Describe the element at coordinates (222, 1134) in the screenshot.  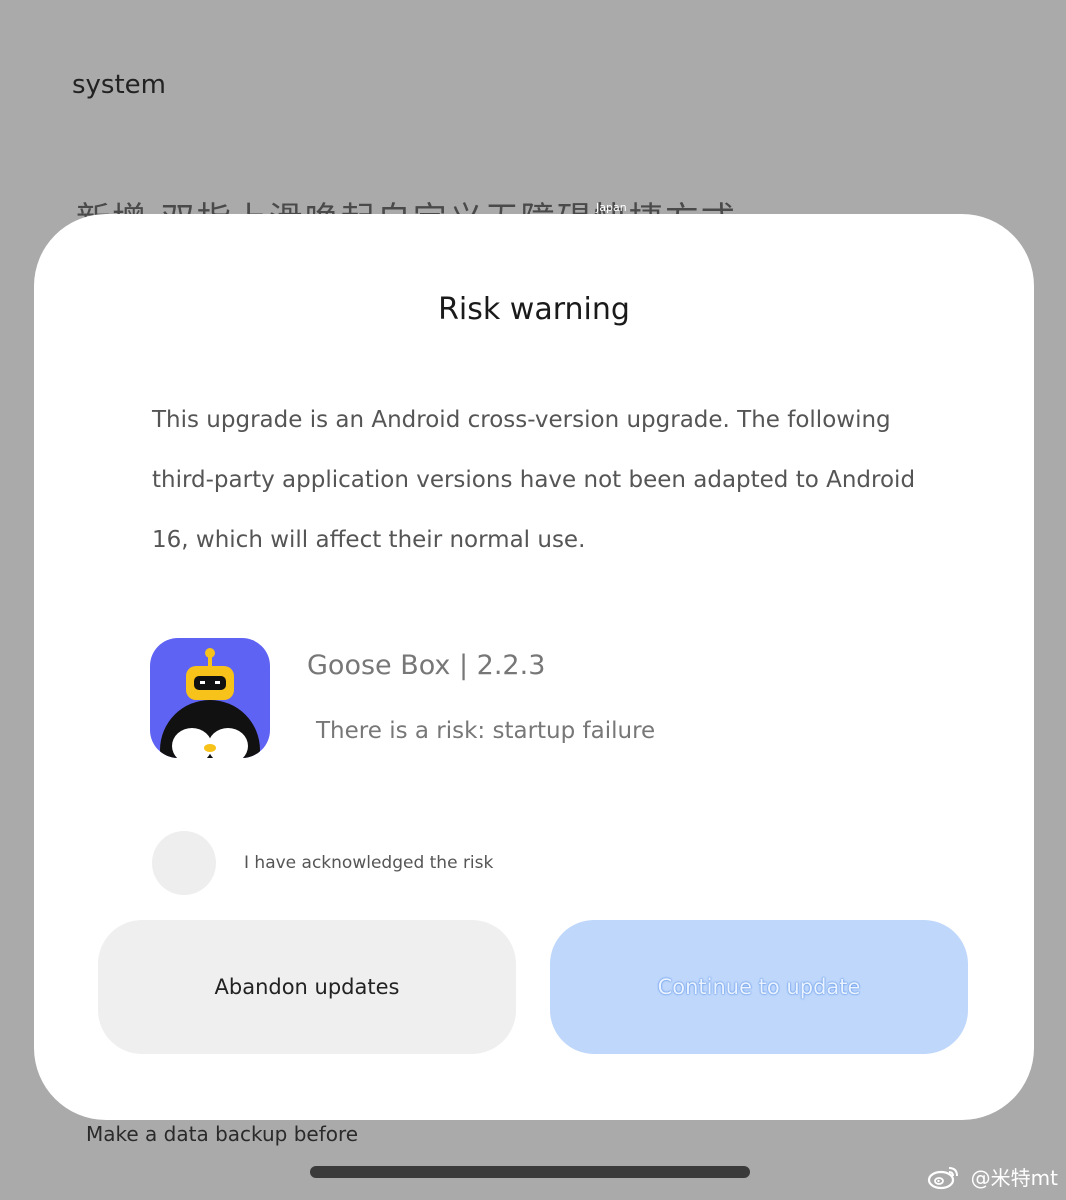
I see `background-backup-text: Make a data backup before` at that location.